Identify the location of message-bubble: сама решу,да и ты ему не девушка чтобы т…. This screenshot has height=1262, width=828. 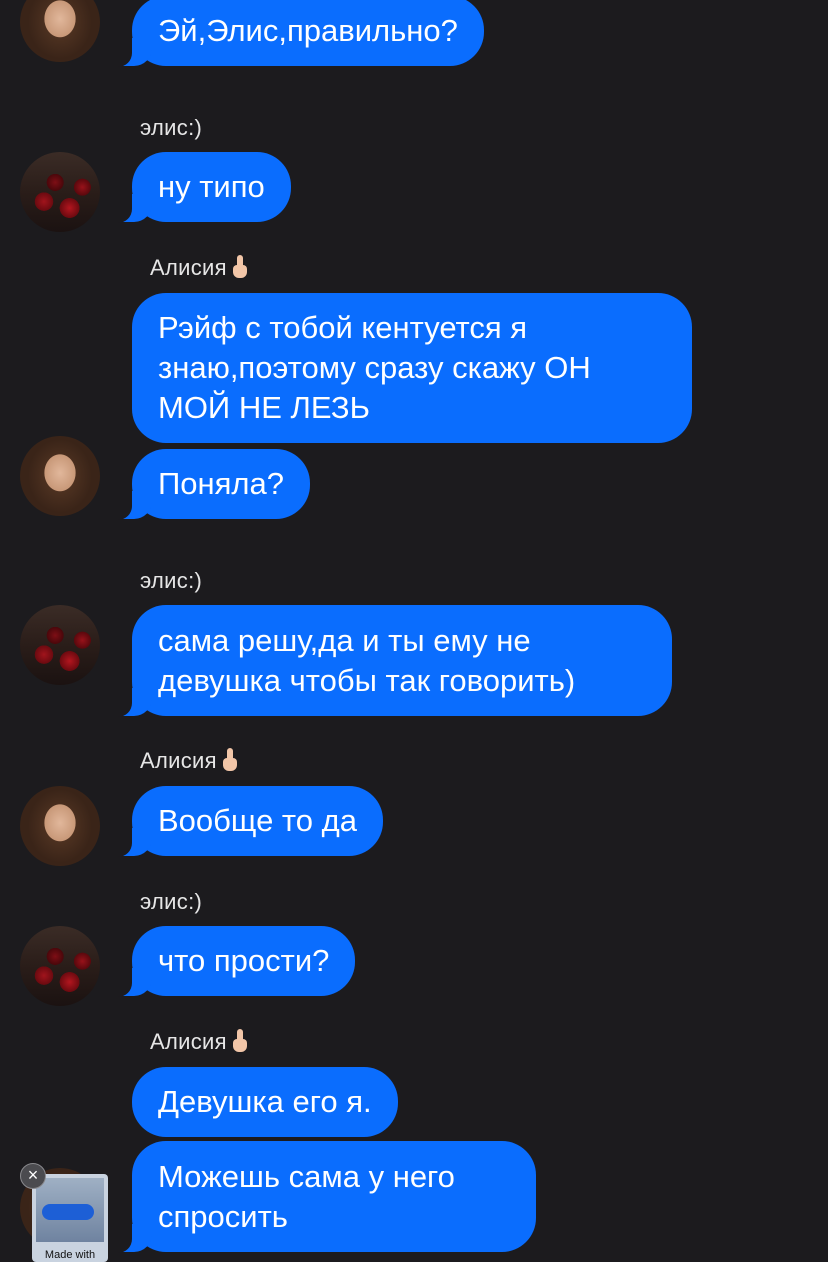
(391, 661).